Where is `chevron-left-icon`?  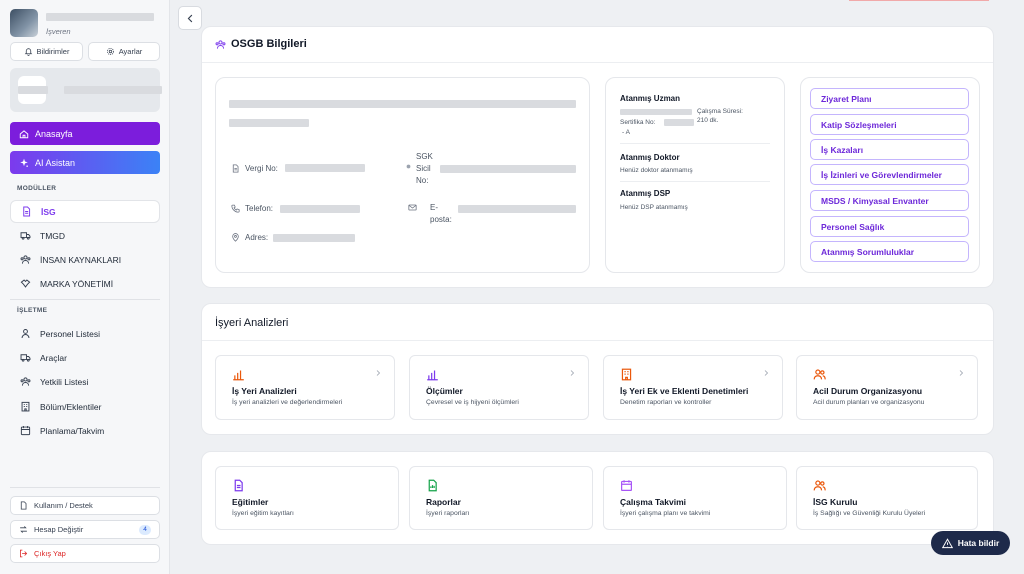
chevron-left-icon is located at coordinates (189, 18).